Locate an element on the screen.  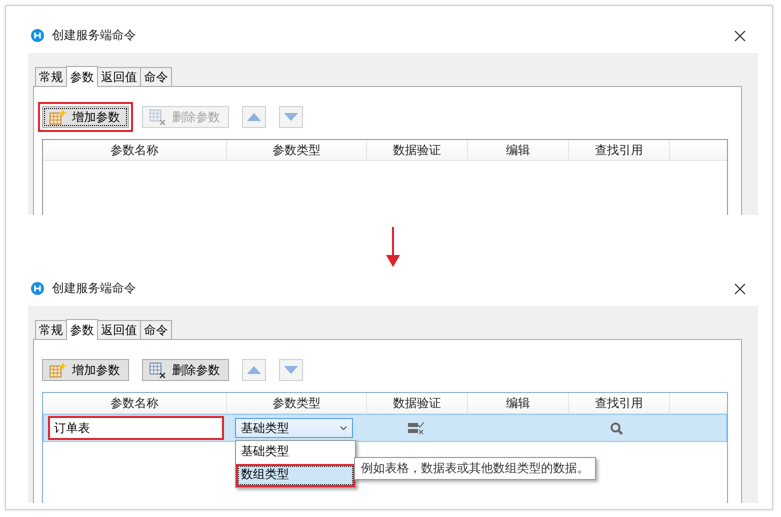
delete-parameter-button: 删除参数 is located at coordinates (185, 370).